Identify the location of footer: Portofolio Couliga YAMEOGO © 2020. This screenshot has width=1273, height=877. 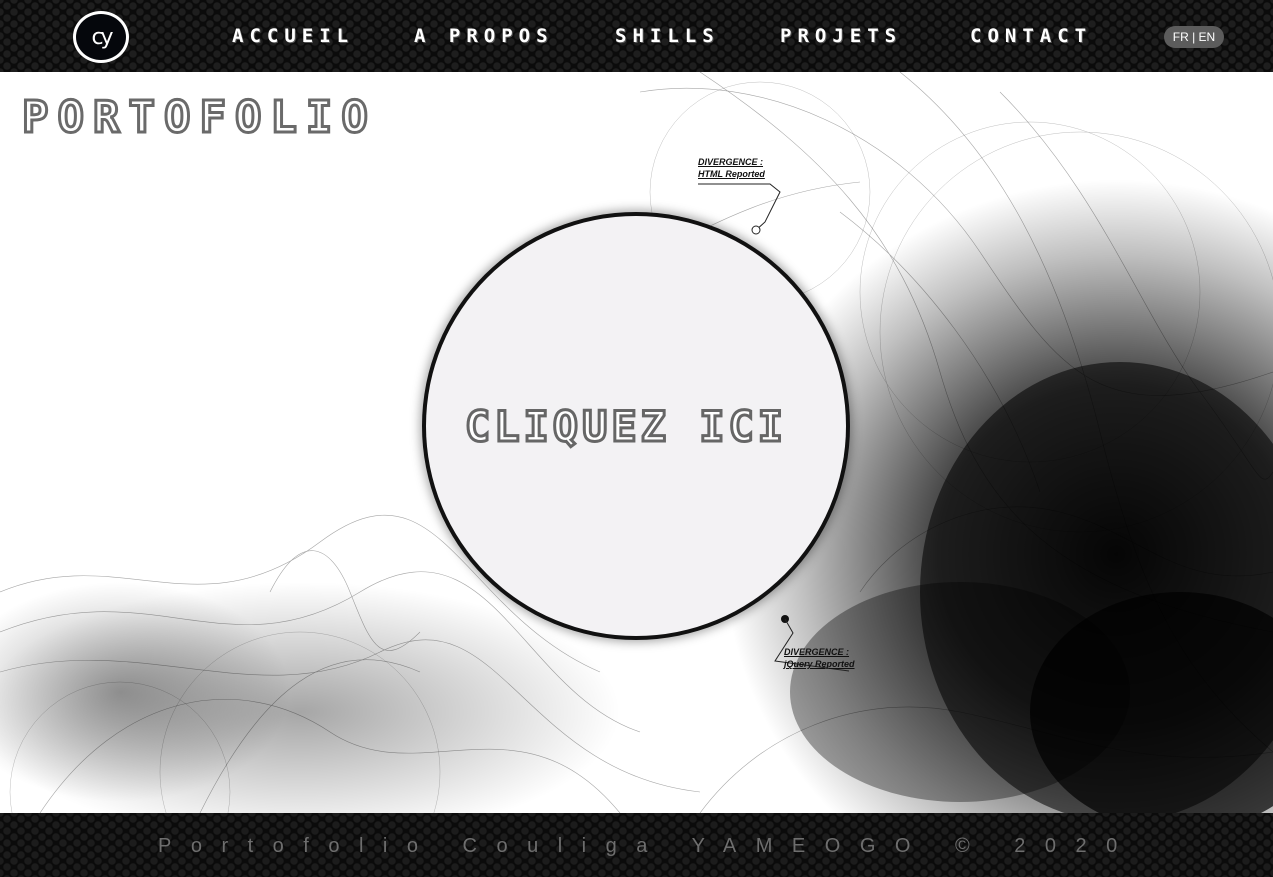
(636, 845).